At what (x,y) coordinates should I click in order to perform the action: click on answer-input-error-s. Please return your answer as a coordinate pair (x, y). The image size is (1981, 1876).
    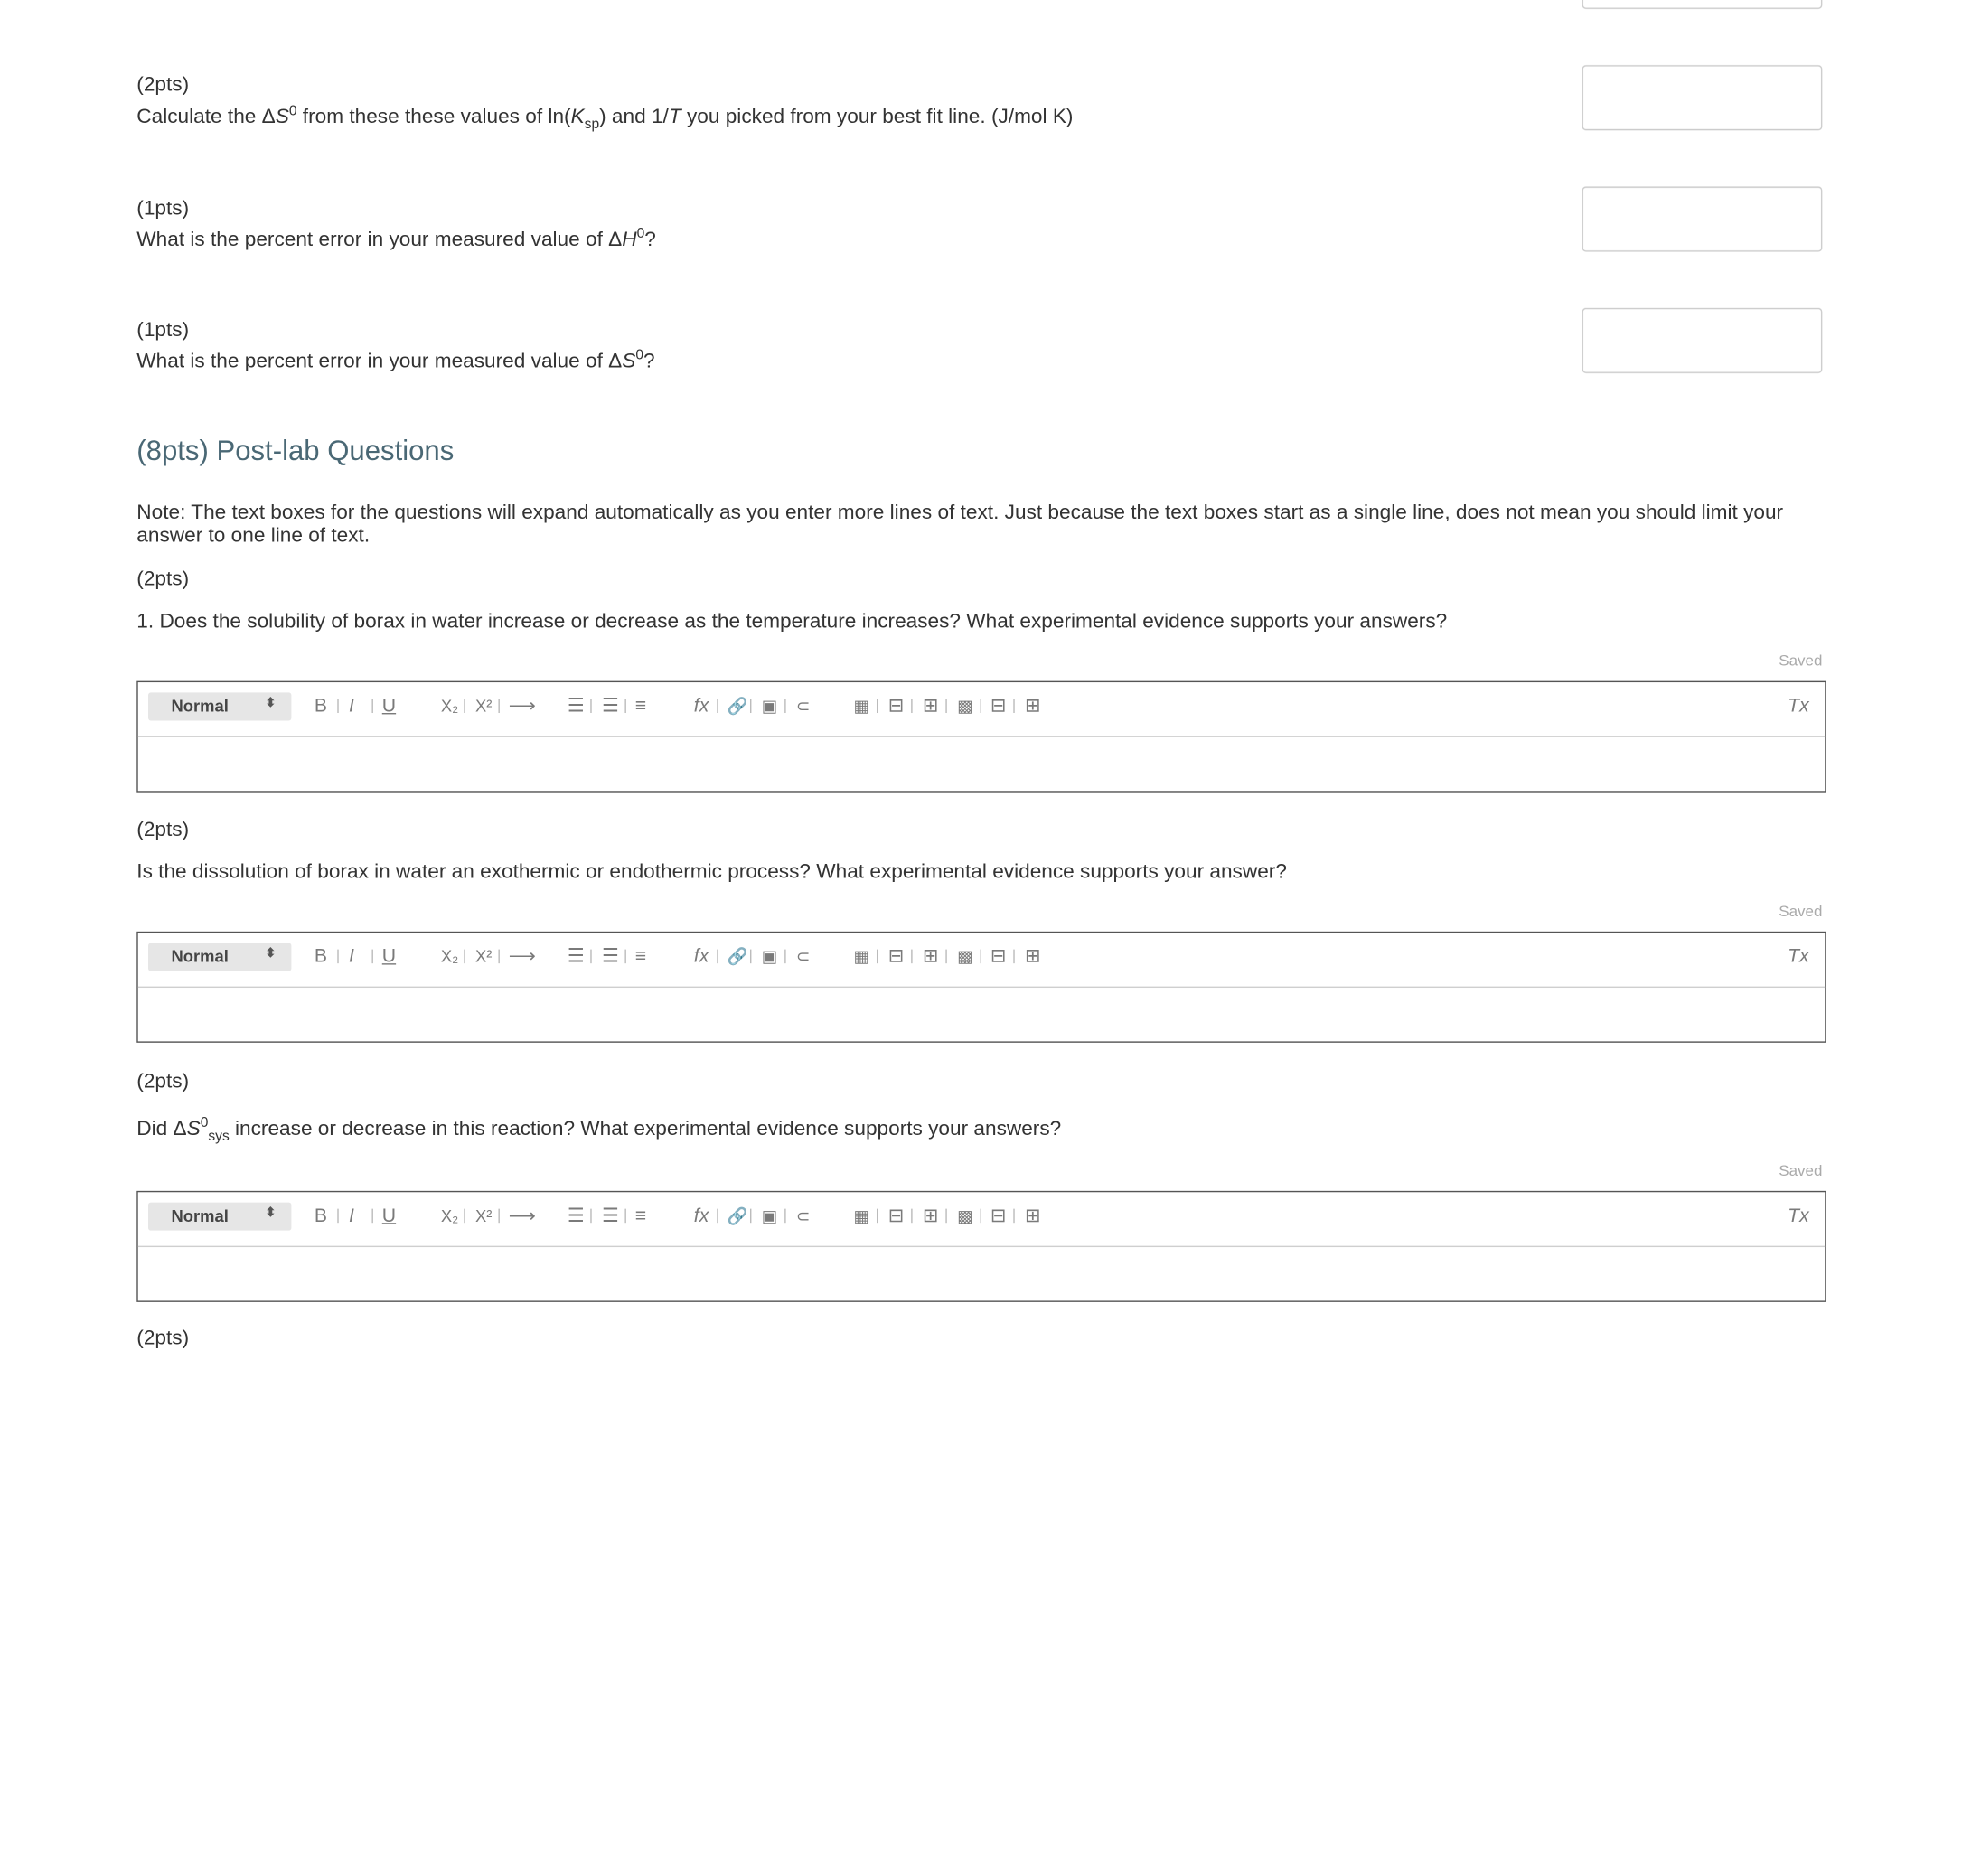
    Looking at the image, I should click on (1702, 340).